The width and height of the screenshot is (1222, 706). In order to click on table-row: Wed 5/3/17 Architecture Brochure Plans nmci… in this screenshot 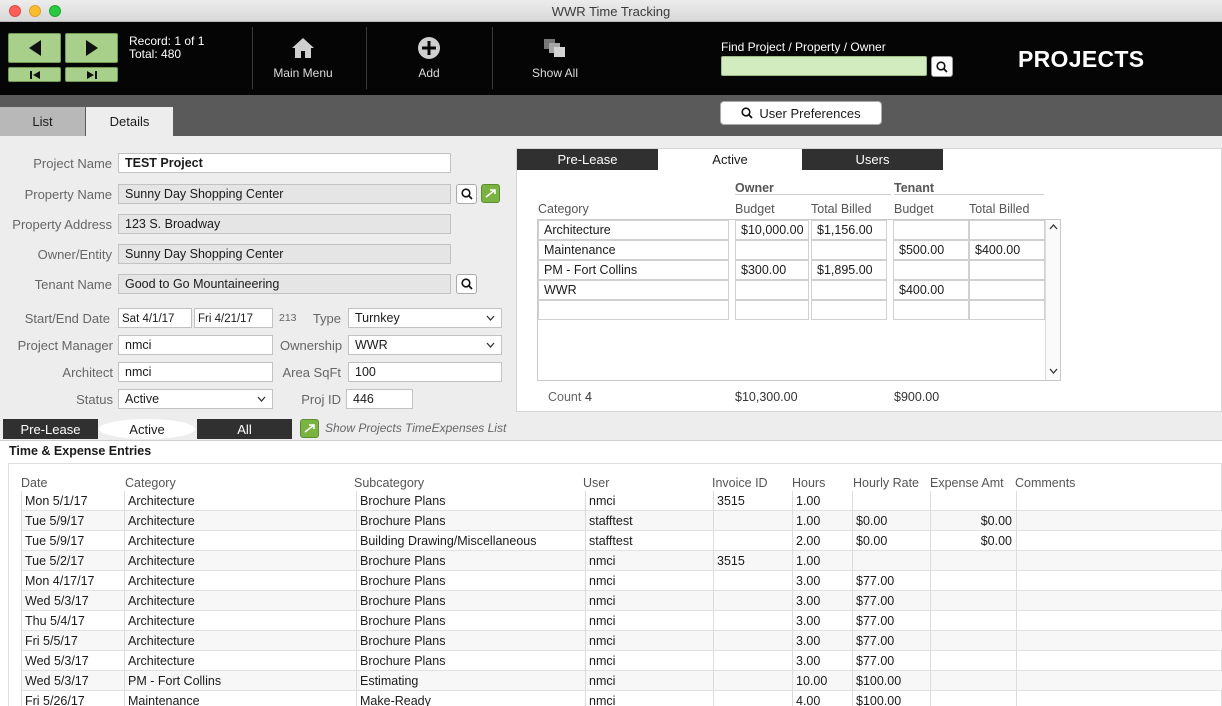, I will do `click(621, 661)`.